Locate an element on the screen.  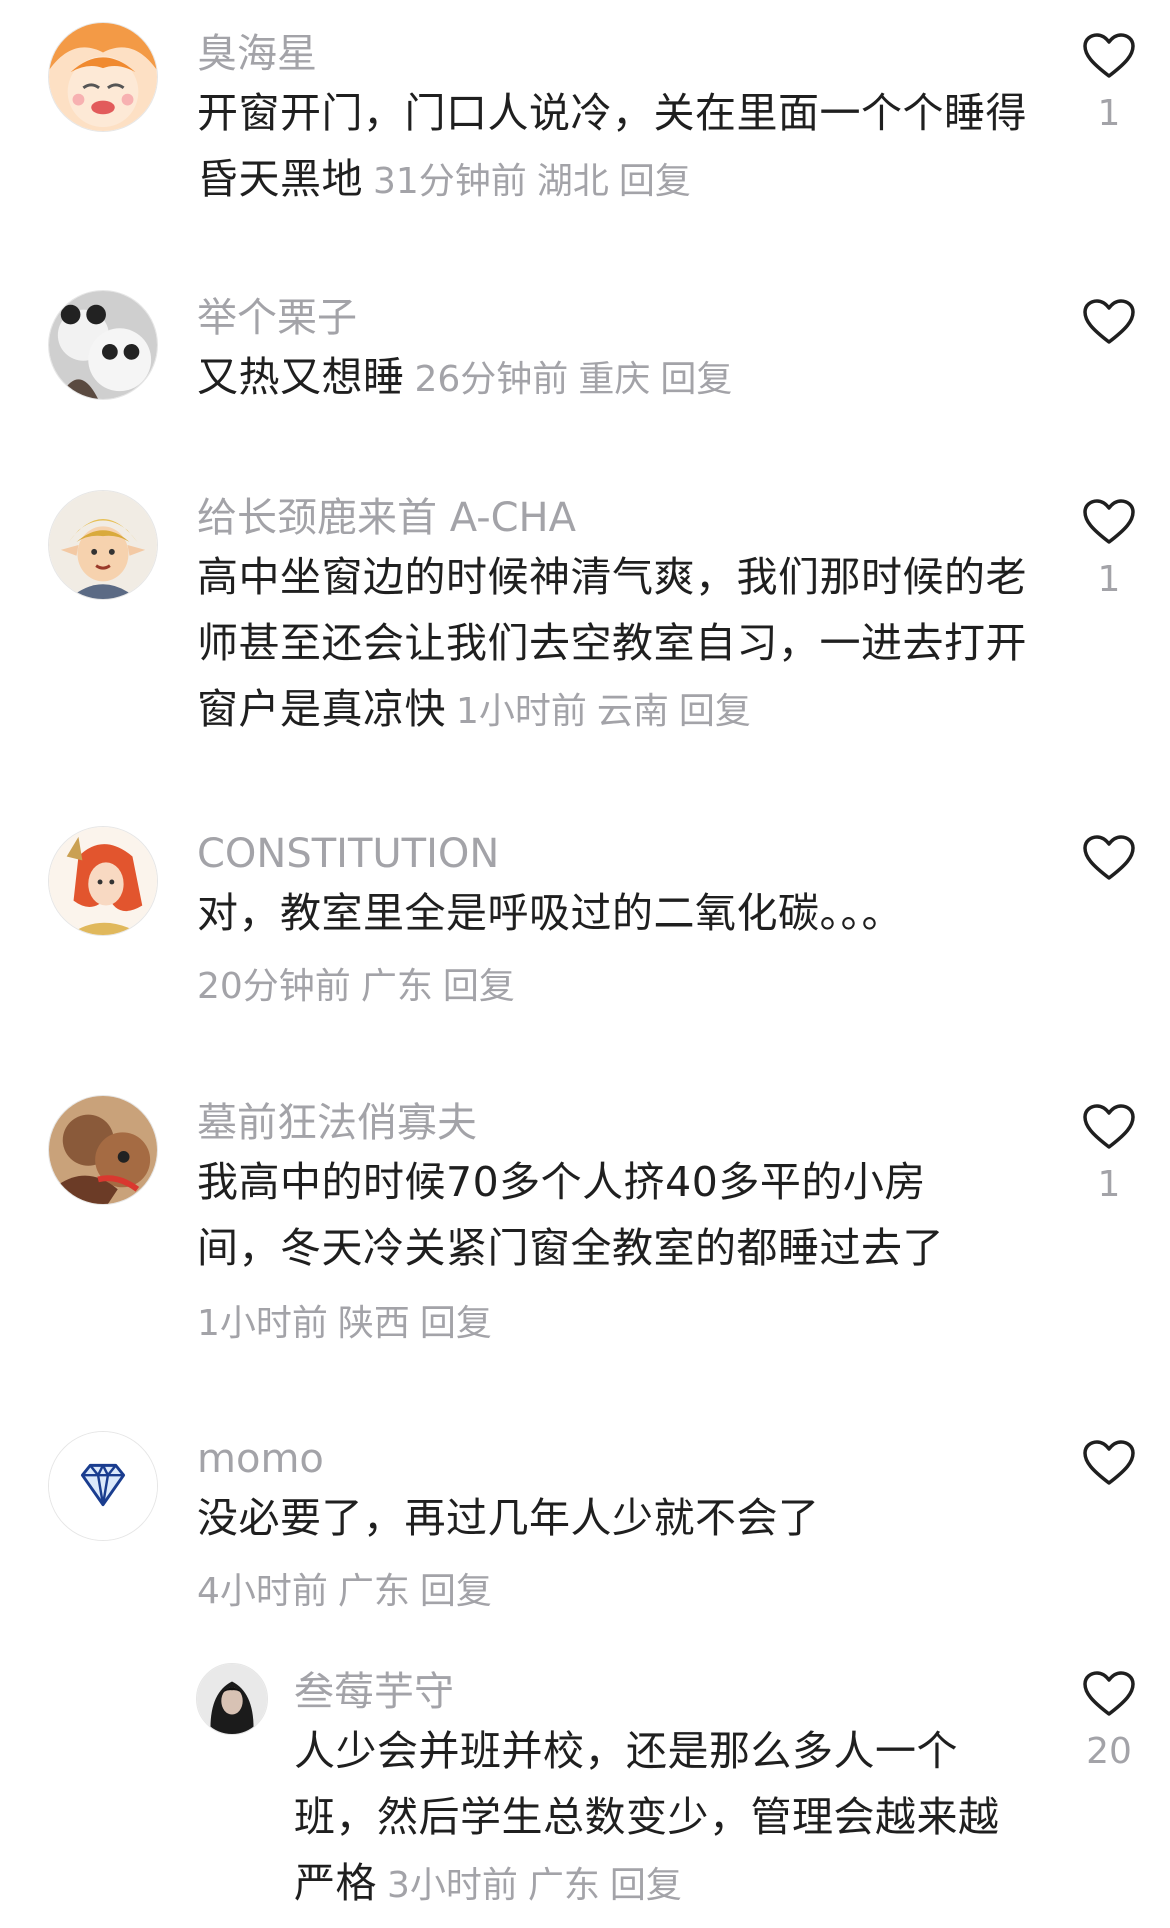
comment-meta: 1小时前 陕西 回复 is located at coordinates (344, 1324).